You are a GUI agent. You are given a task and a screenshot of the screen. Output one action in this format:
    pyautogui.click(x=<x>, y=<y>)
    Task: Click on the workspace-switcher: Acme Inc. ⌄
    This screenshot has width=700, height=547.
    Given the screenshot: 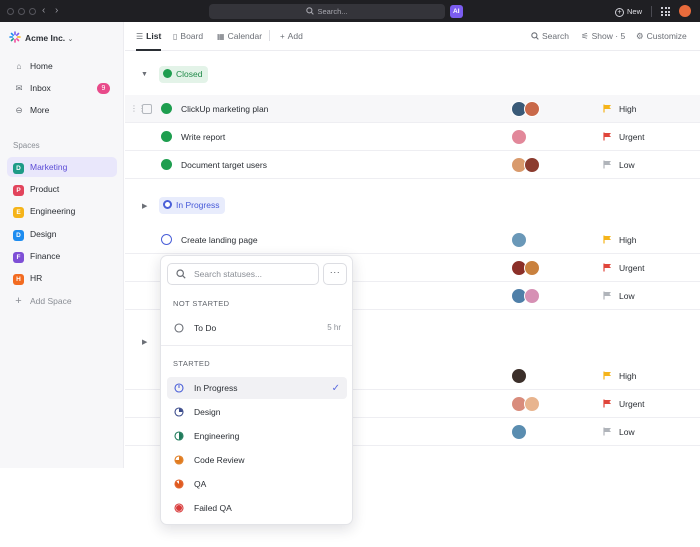 What is the action you would take?
    pyautogui.click(x=41, y=38)
    